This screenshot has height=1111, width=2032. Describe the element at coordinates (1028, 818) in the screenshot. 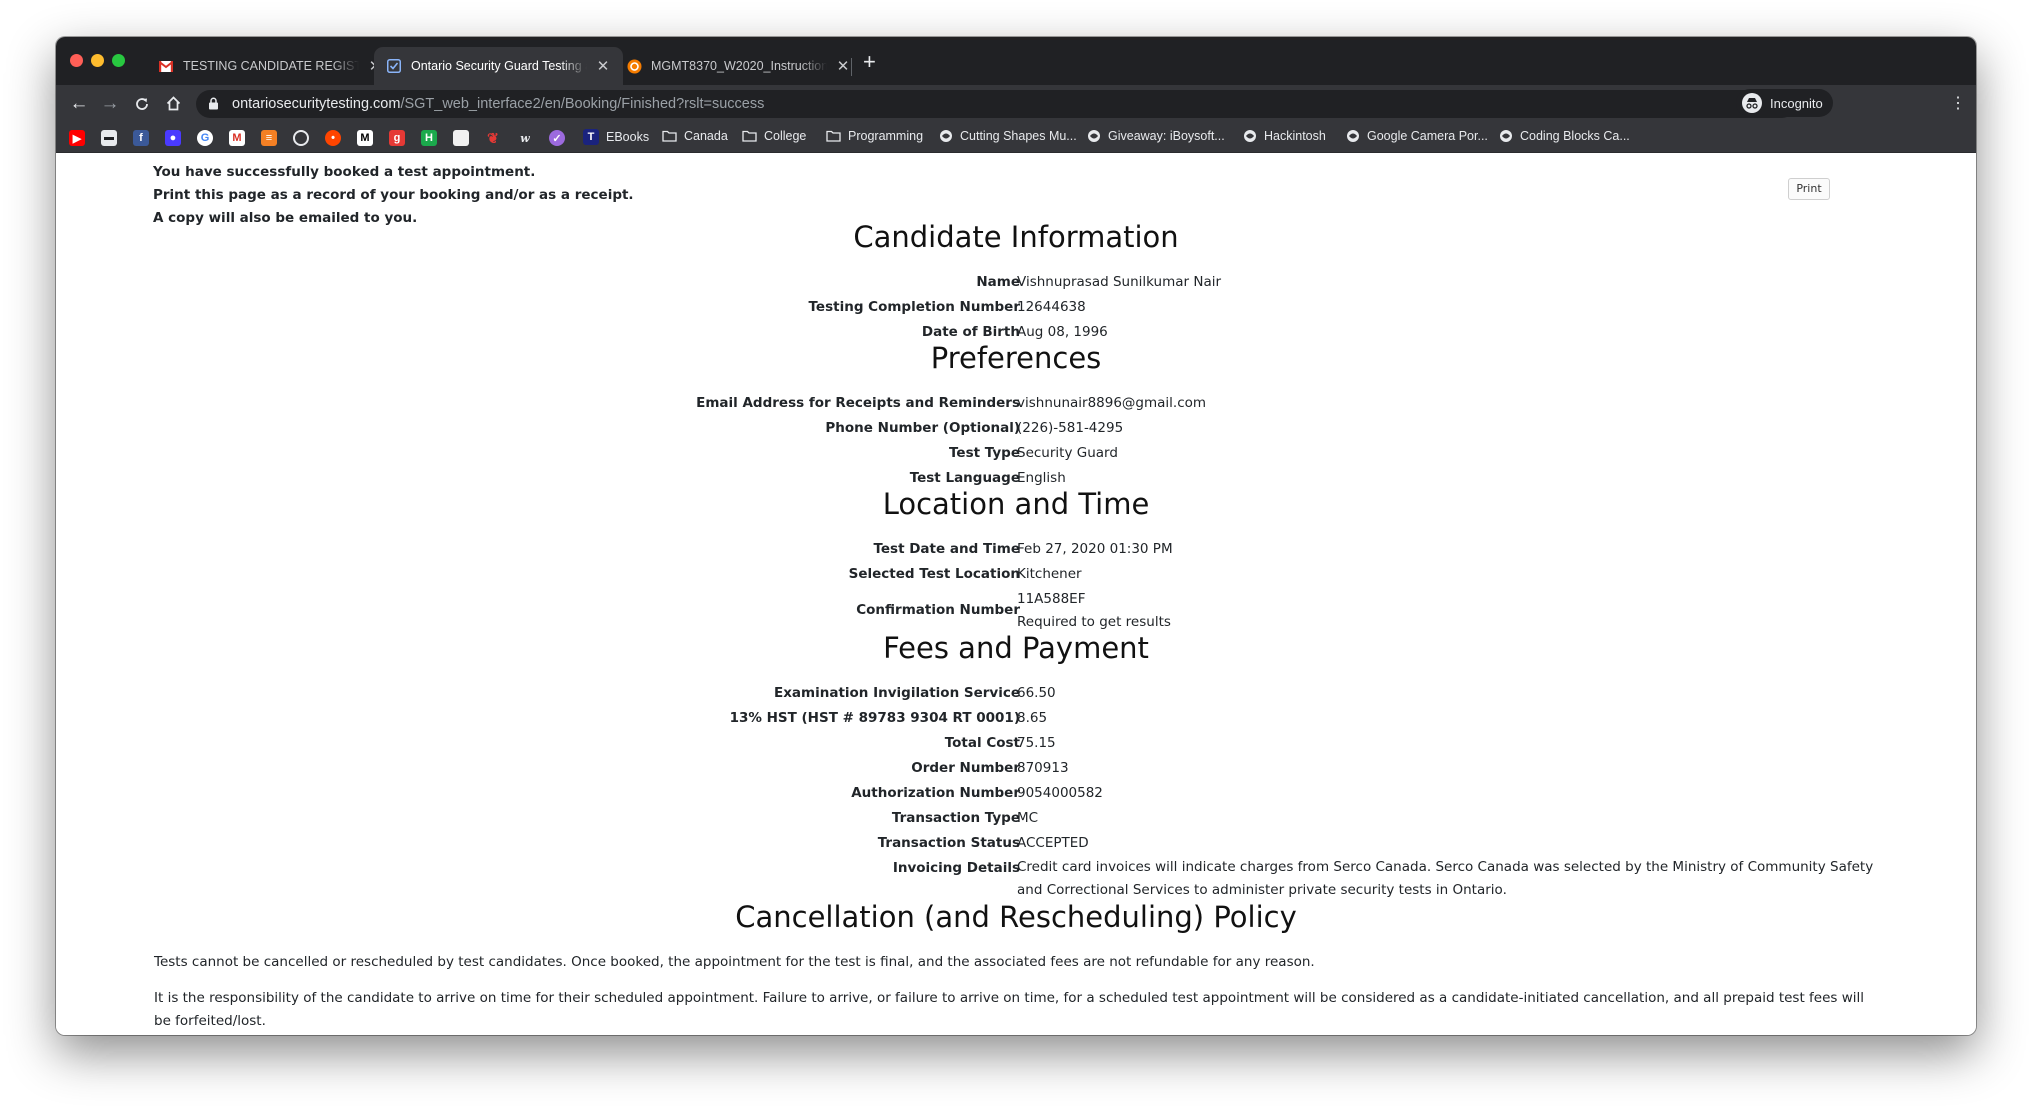

I see `row-value: MC` at that location.